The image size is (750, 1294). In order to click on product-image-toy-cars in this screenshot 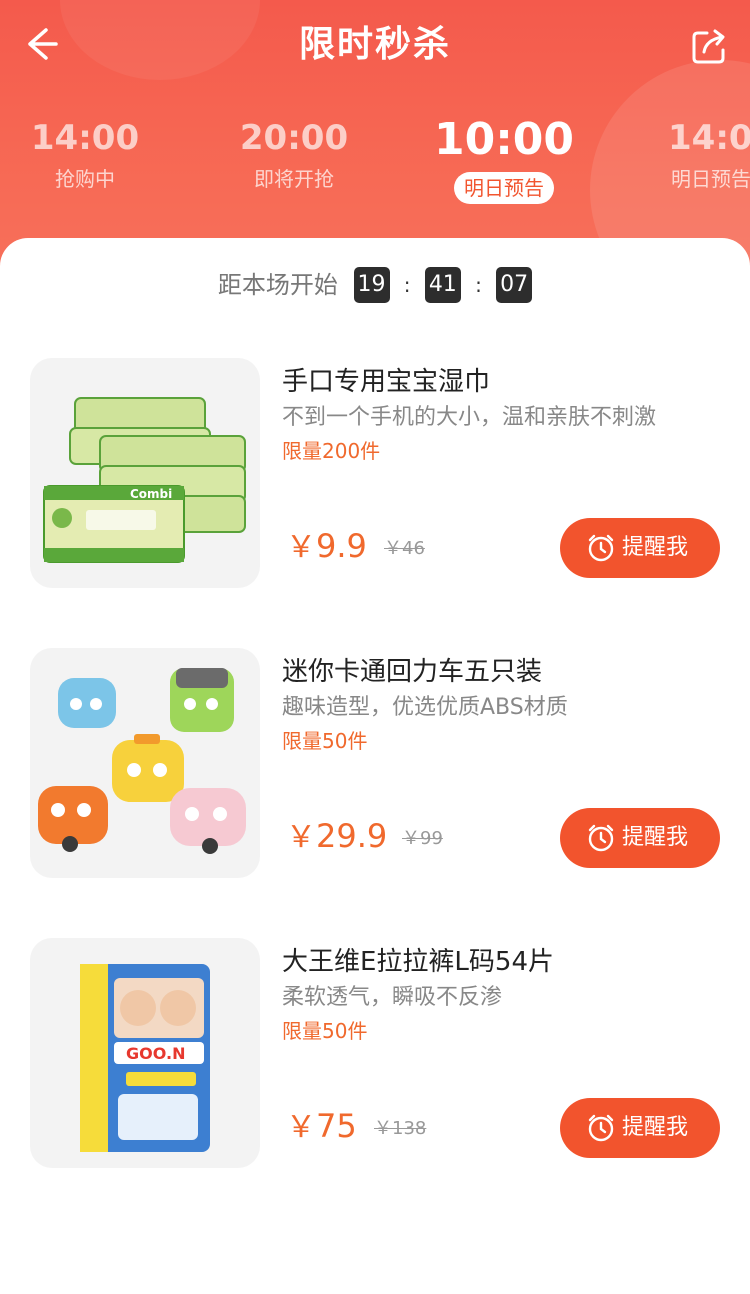, I will do `click(145, 763)`.